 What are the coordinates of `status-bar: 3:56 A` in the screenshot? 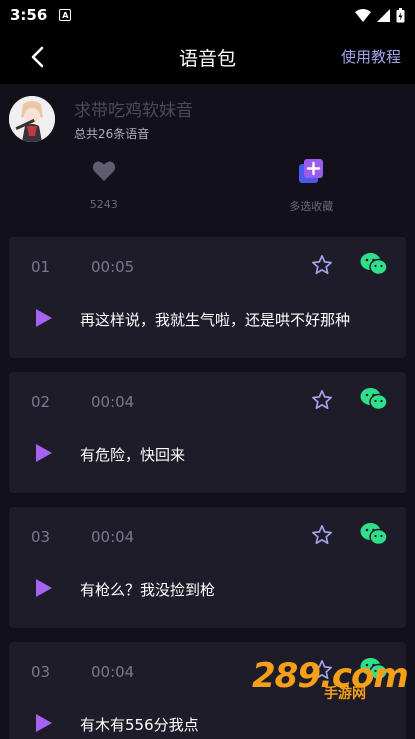 It's located at (207, 15).